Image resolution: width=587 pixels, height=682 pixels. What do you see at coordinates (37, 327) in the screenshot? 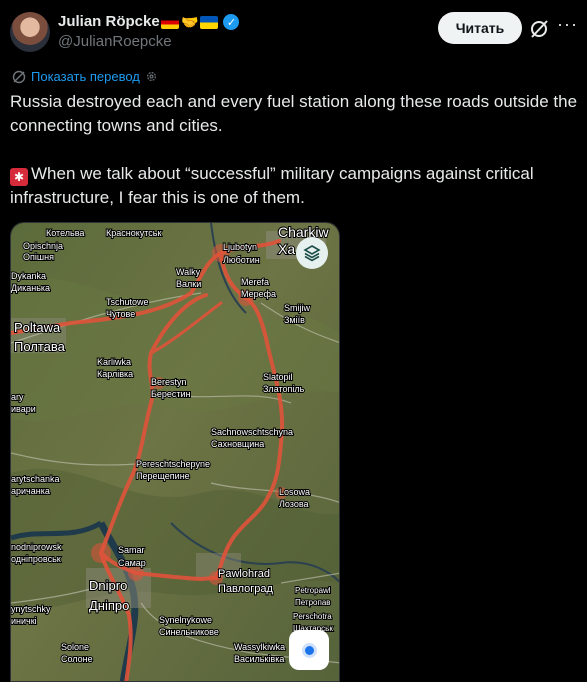
I see `map-label: Poltawa` at bounding box center [37, 327].